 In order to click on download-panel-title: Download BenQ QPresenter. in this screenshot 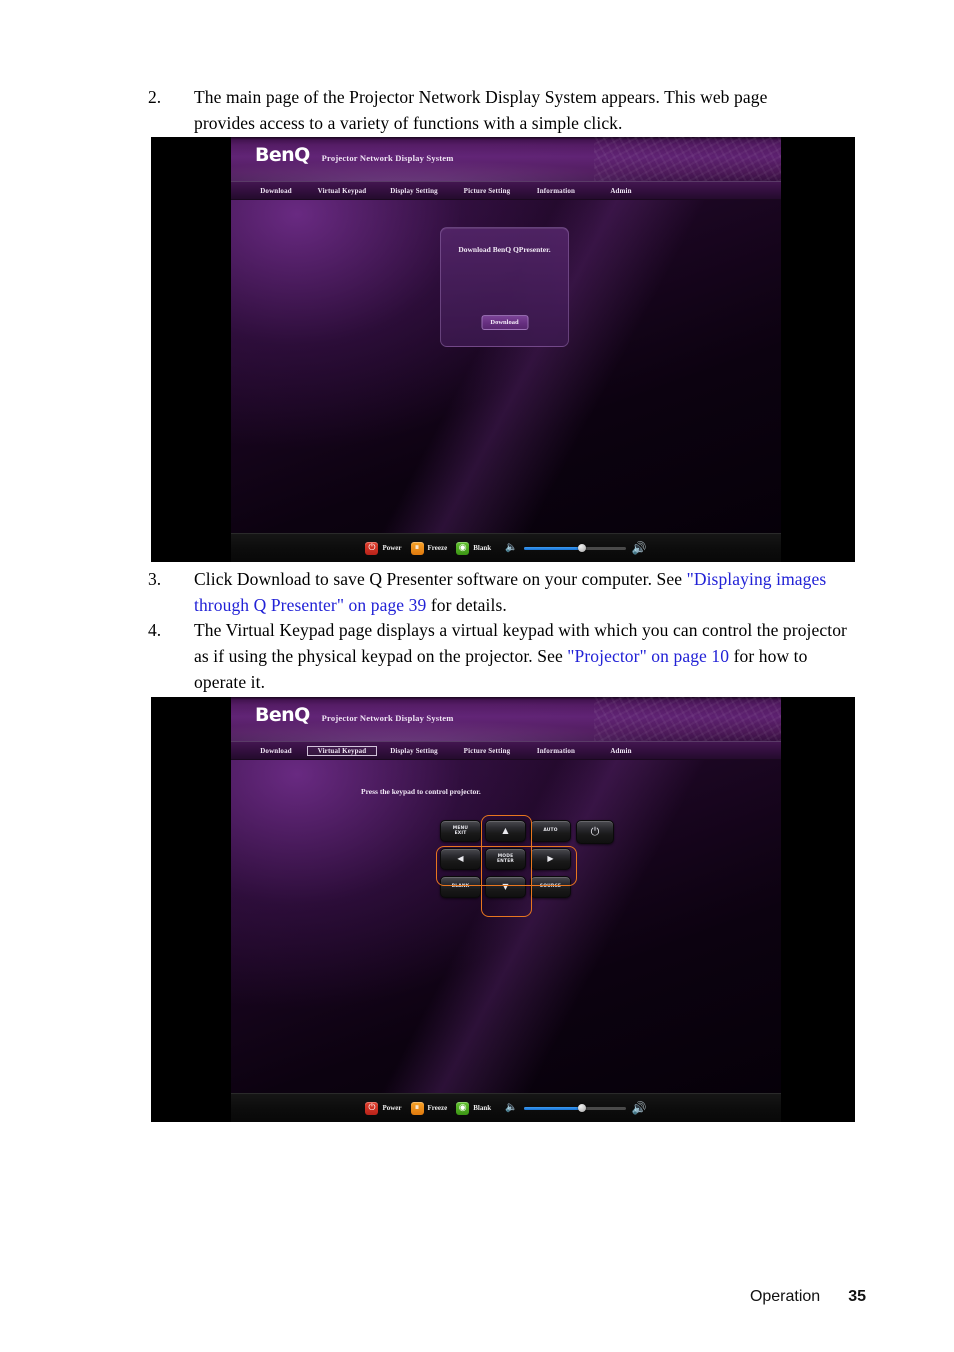, I will do `click(504, 249)`.